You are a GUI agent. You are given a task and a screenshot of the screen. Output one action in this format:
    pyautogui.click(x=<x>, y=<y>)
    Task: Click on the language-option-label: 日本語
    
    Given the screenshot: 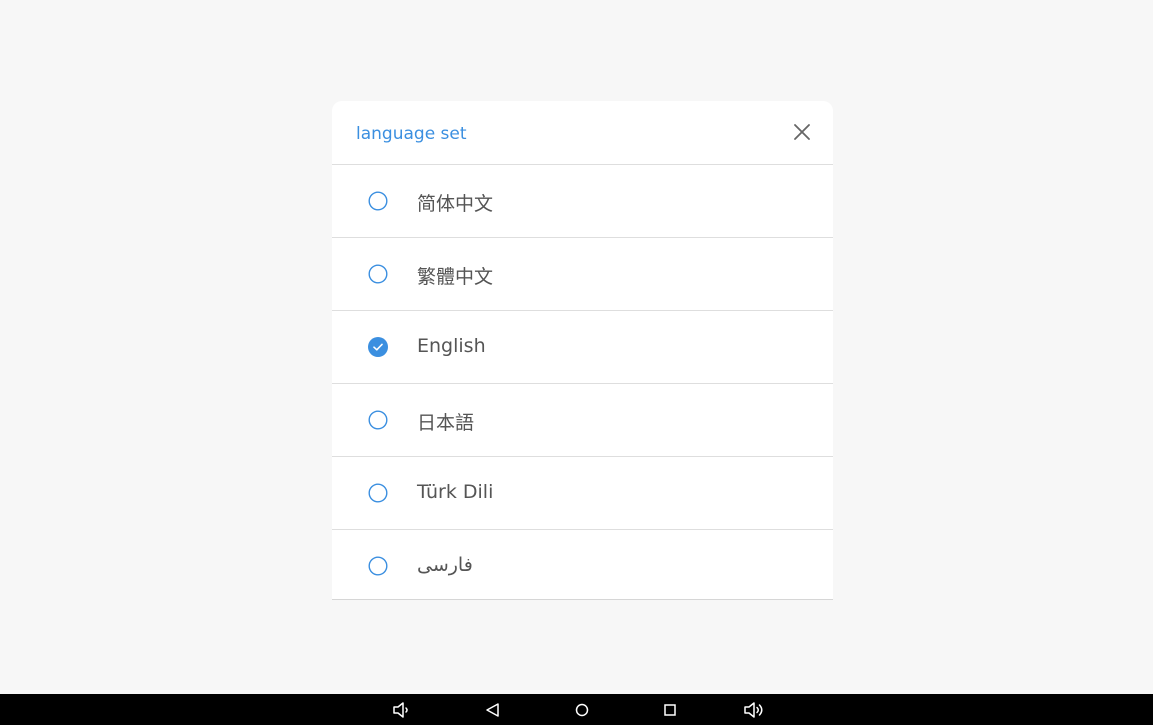 What is the action you would take?
    pyautogui.click(x=446, y=423)
    